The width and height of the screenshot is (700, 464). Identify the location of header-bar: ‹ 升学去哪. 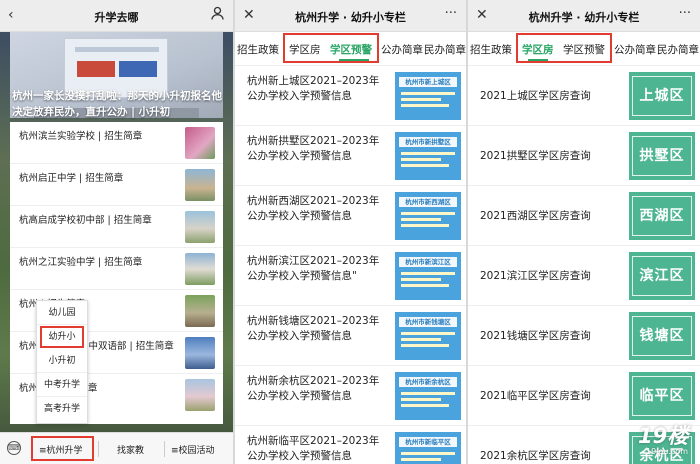
(116, 16).